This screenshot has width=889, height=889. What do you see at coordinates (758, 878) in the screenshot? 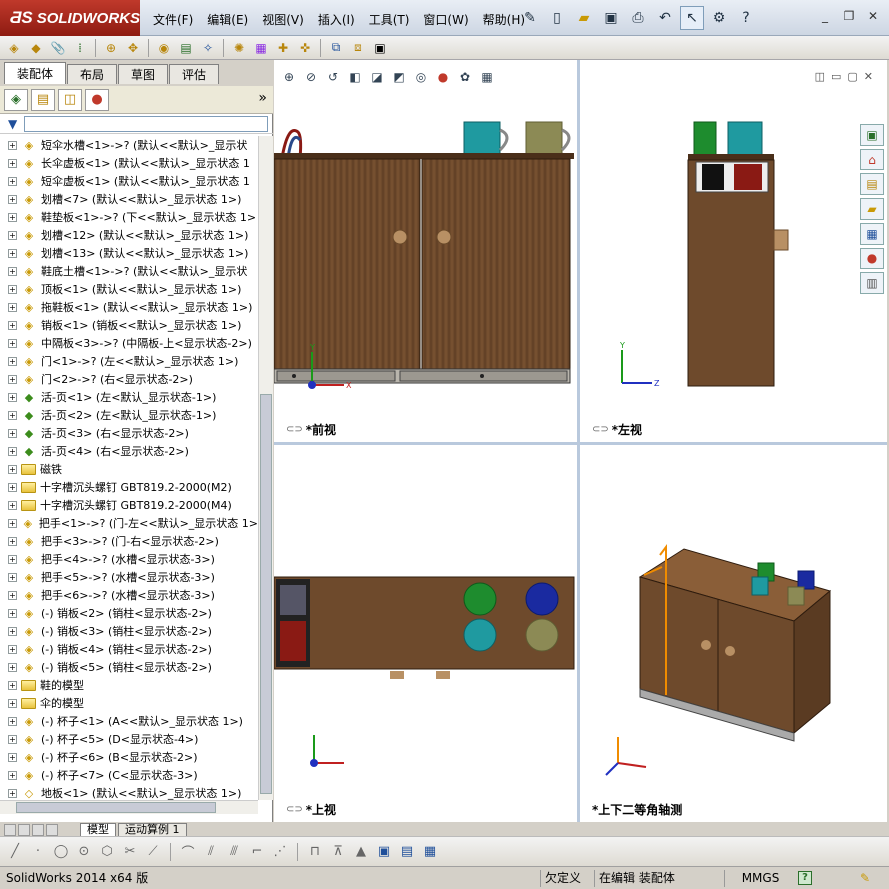
I see `status-units: MMGS` at bounding box center [758, 878].